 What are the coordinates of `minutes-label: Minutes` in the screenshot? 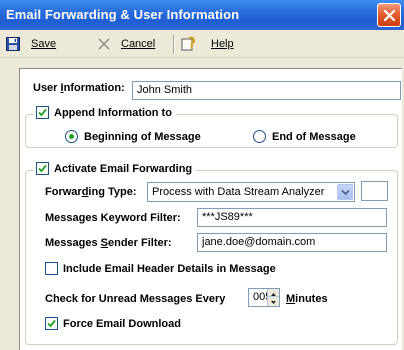 It's located at (307, 299).